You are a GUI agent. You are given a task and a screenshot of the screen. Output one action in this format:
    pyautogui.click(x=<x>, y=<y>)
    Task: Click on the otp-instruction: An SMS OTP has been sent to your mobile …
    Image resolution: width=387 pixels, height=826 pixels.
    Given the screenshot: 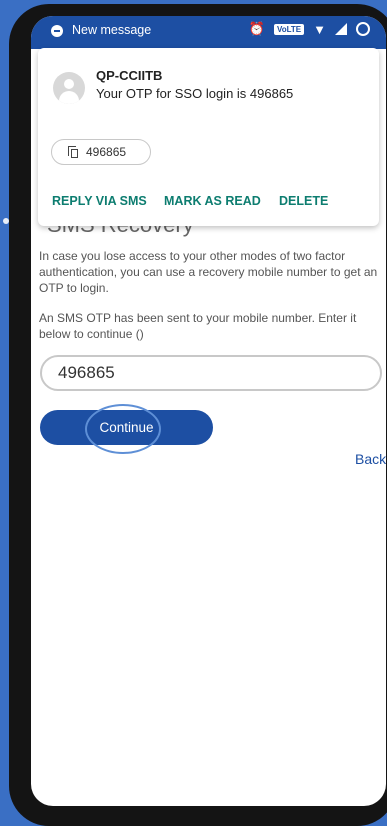 What is the action you would take?
    pyautogui.click(x=198, y=326)
    